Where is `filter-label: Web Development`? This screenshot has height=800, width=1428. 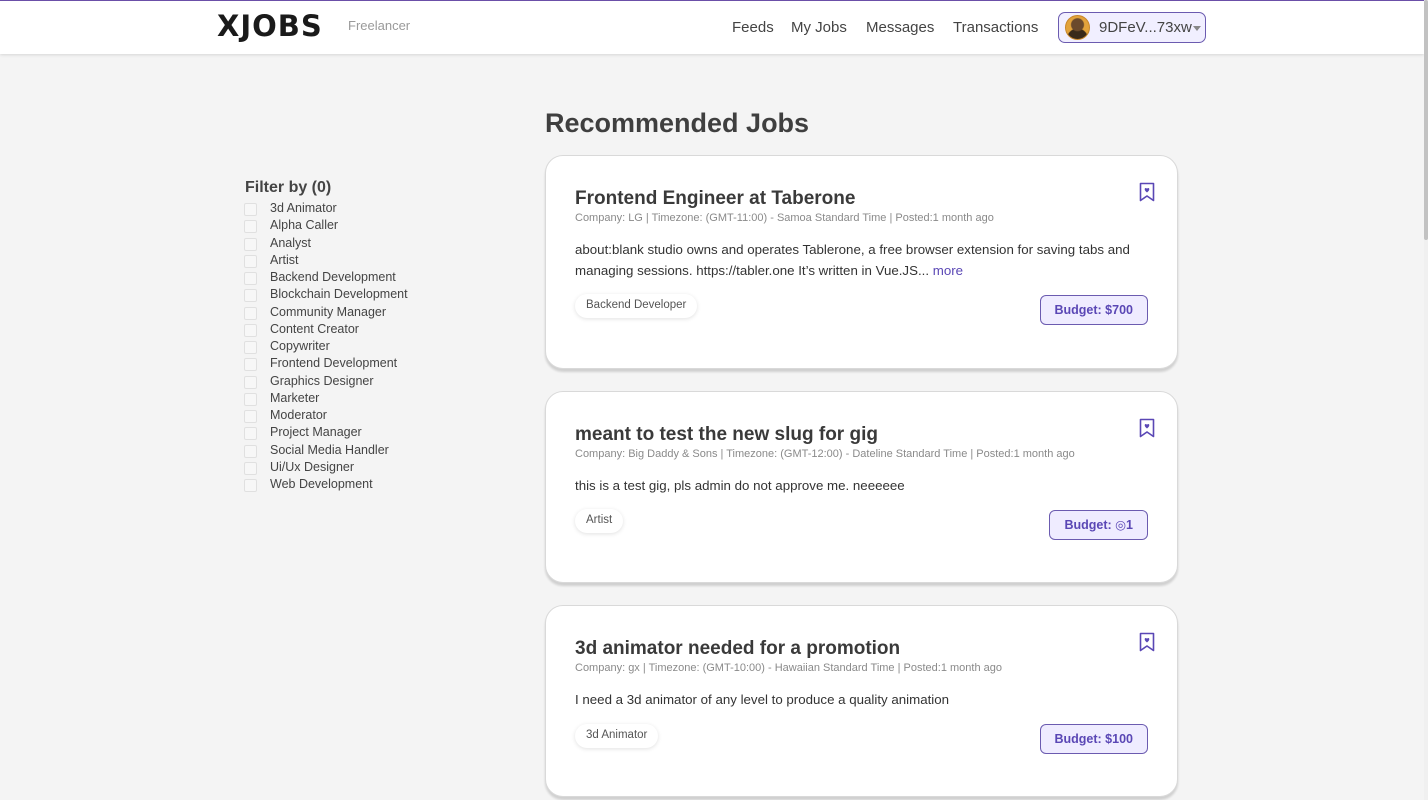 filter-label: Web Development is located at coordinates (321, 484).